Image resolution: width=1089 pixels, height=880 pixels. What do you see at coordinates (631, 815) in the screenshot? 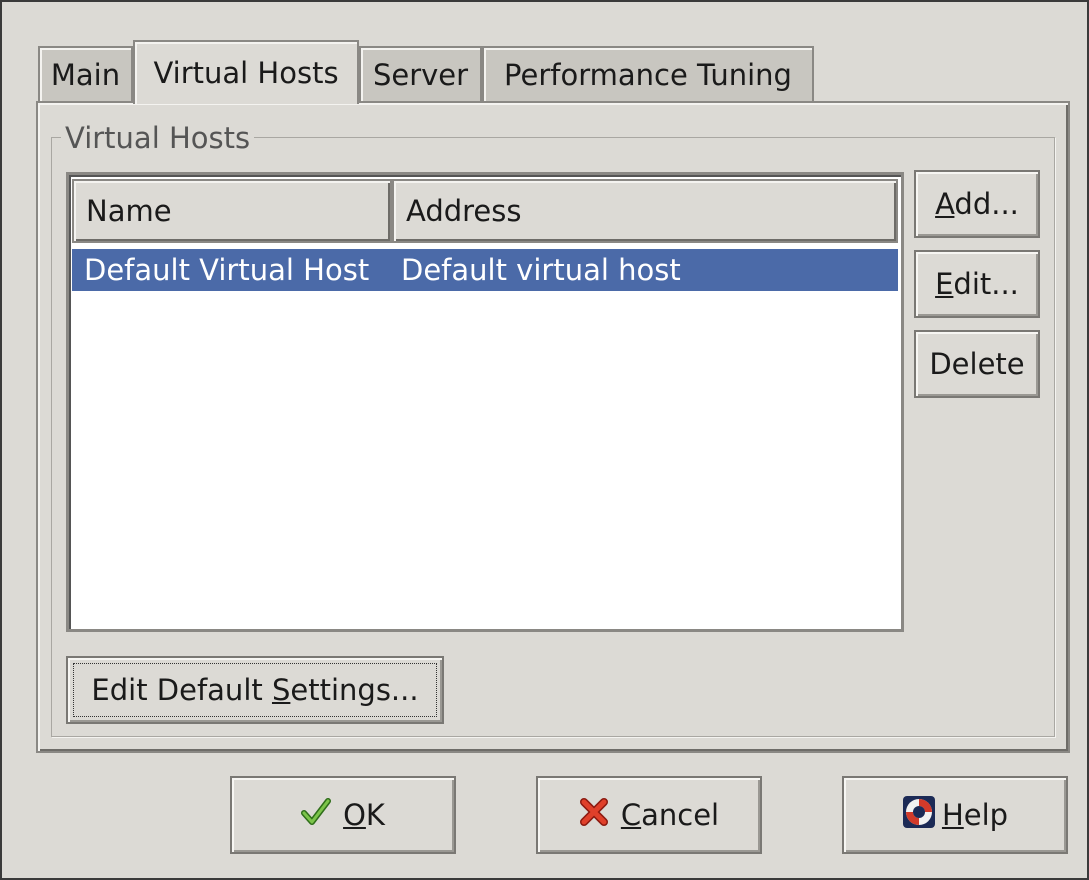
I see `cancel-mnemonic: C` at bounding box center [631, 815].